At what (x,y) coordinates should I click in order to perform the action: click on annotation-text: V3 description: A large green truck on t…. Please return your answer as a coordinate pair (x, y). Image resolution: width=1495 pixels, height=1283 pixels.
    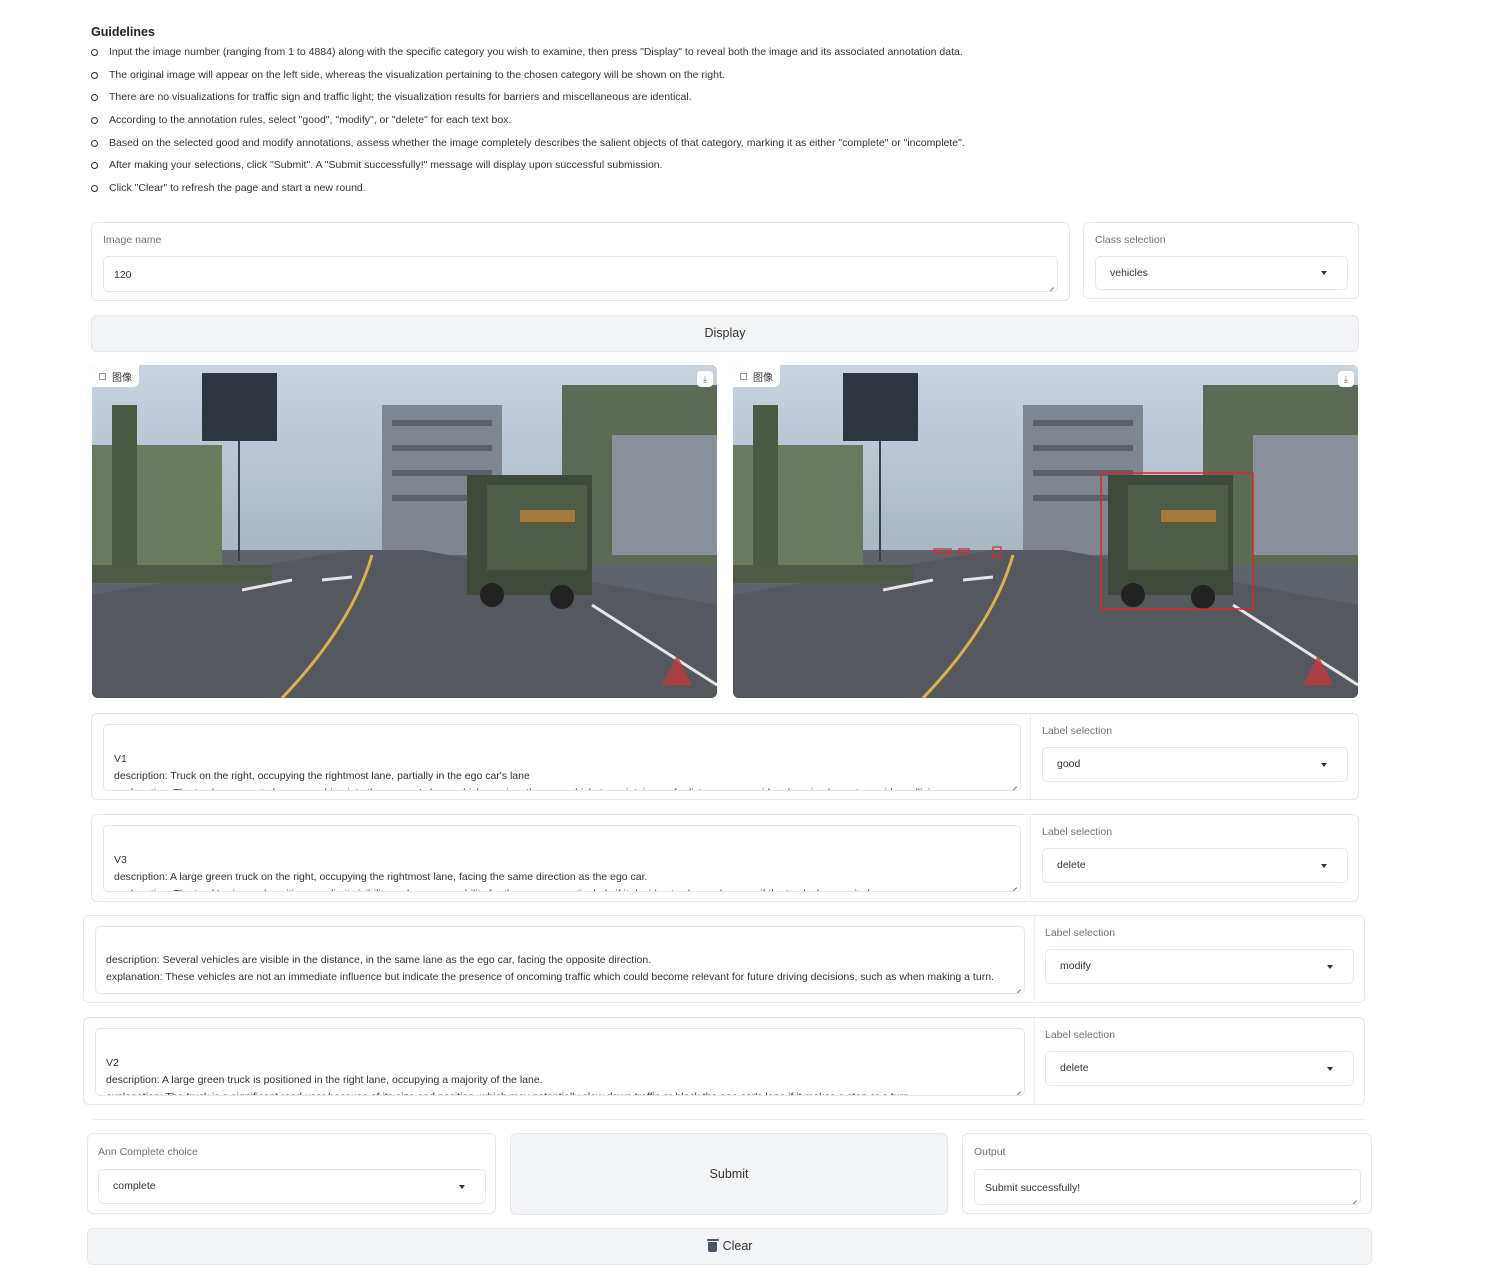
    Looking at the image, I should click on (502, 872).